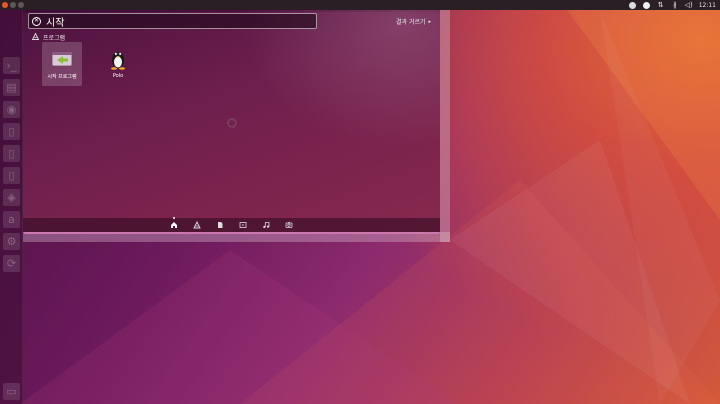  Describe the element at coordinates (633, 5) in the screenshot. I see `telegram-icon` at that location.